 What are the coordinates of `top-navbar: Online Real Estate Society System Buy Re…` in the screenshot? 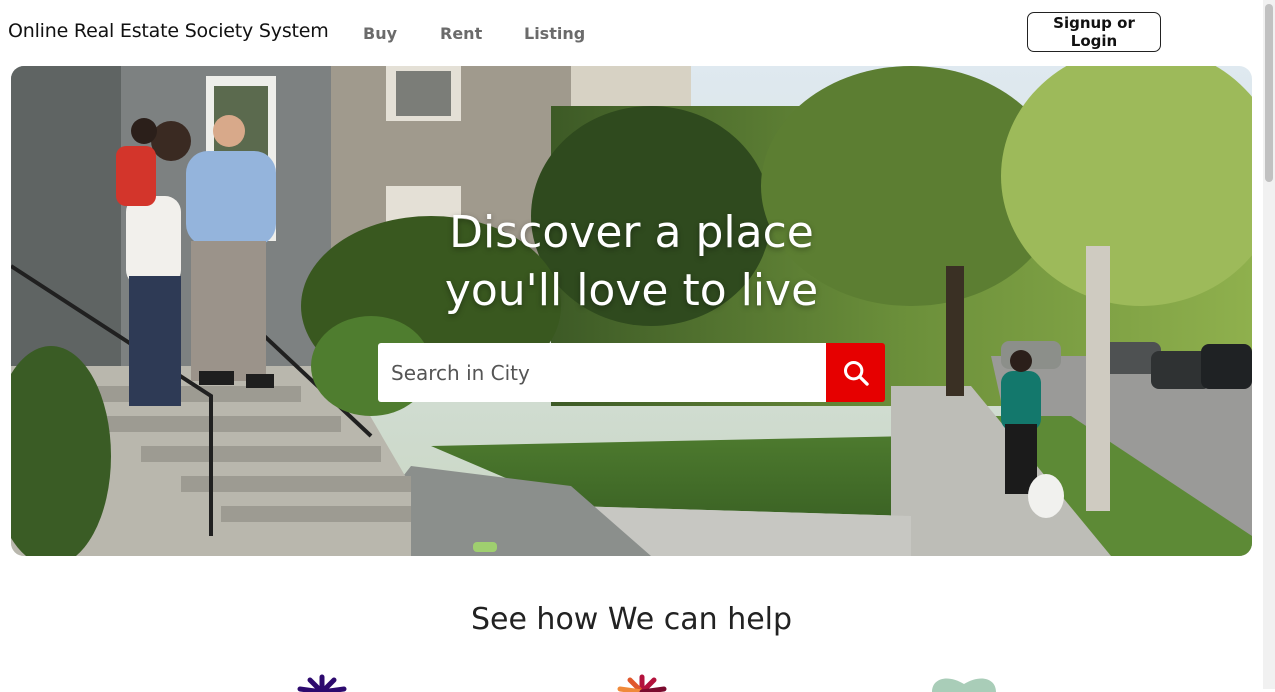 It's located at (631, 33).